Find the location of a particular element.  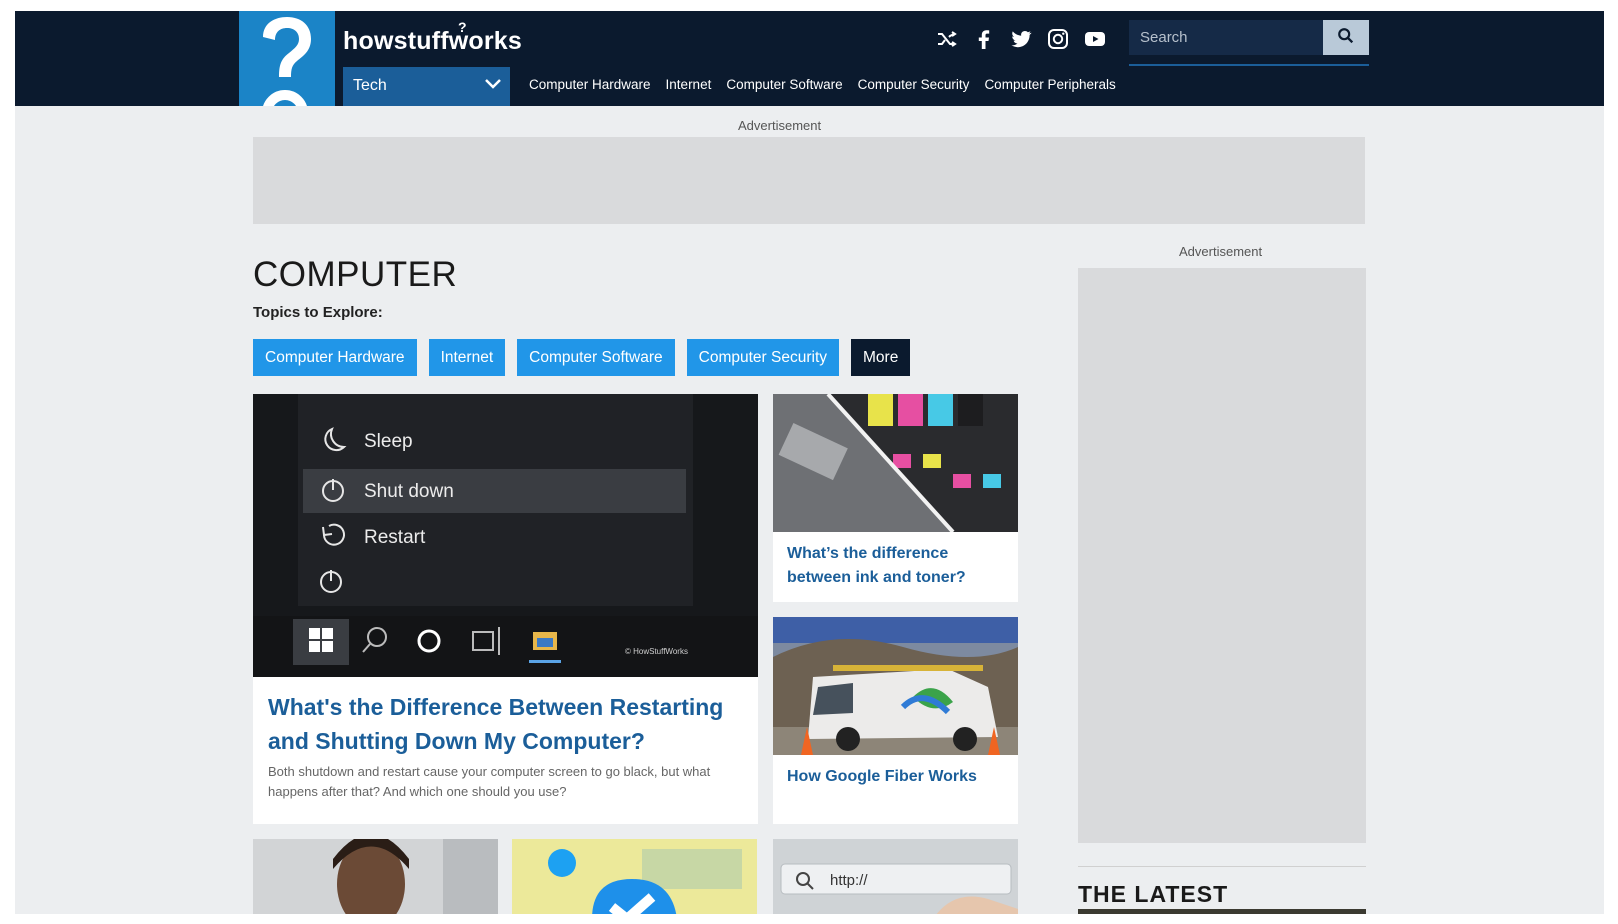

chevron-down-icon is located at coordinates (493, 84).